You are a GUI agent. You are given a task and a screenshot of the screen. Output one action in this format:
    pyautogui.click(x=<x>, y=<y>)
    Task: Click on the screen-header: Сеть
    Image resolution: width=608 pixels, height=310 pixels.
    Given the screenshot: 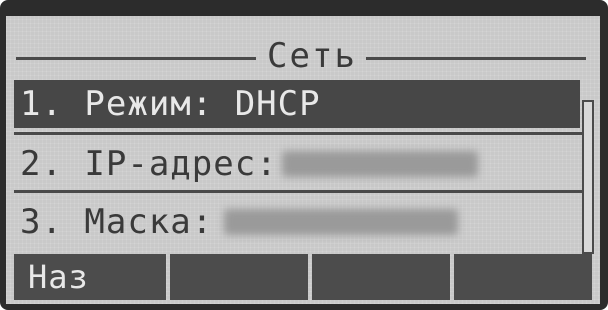 What is the action you would take?
    pyautogui.click(x=303, y=57)
    